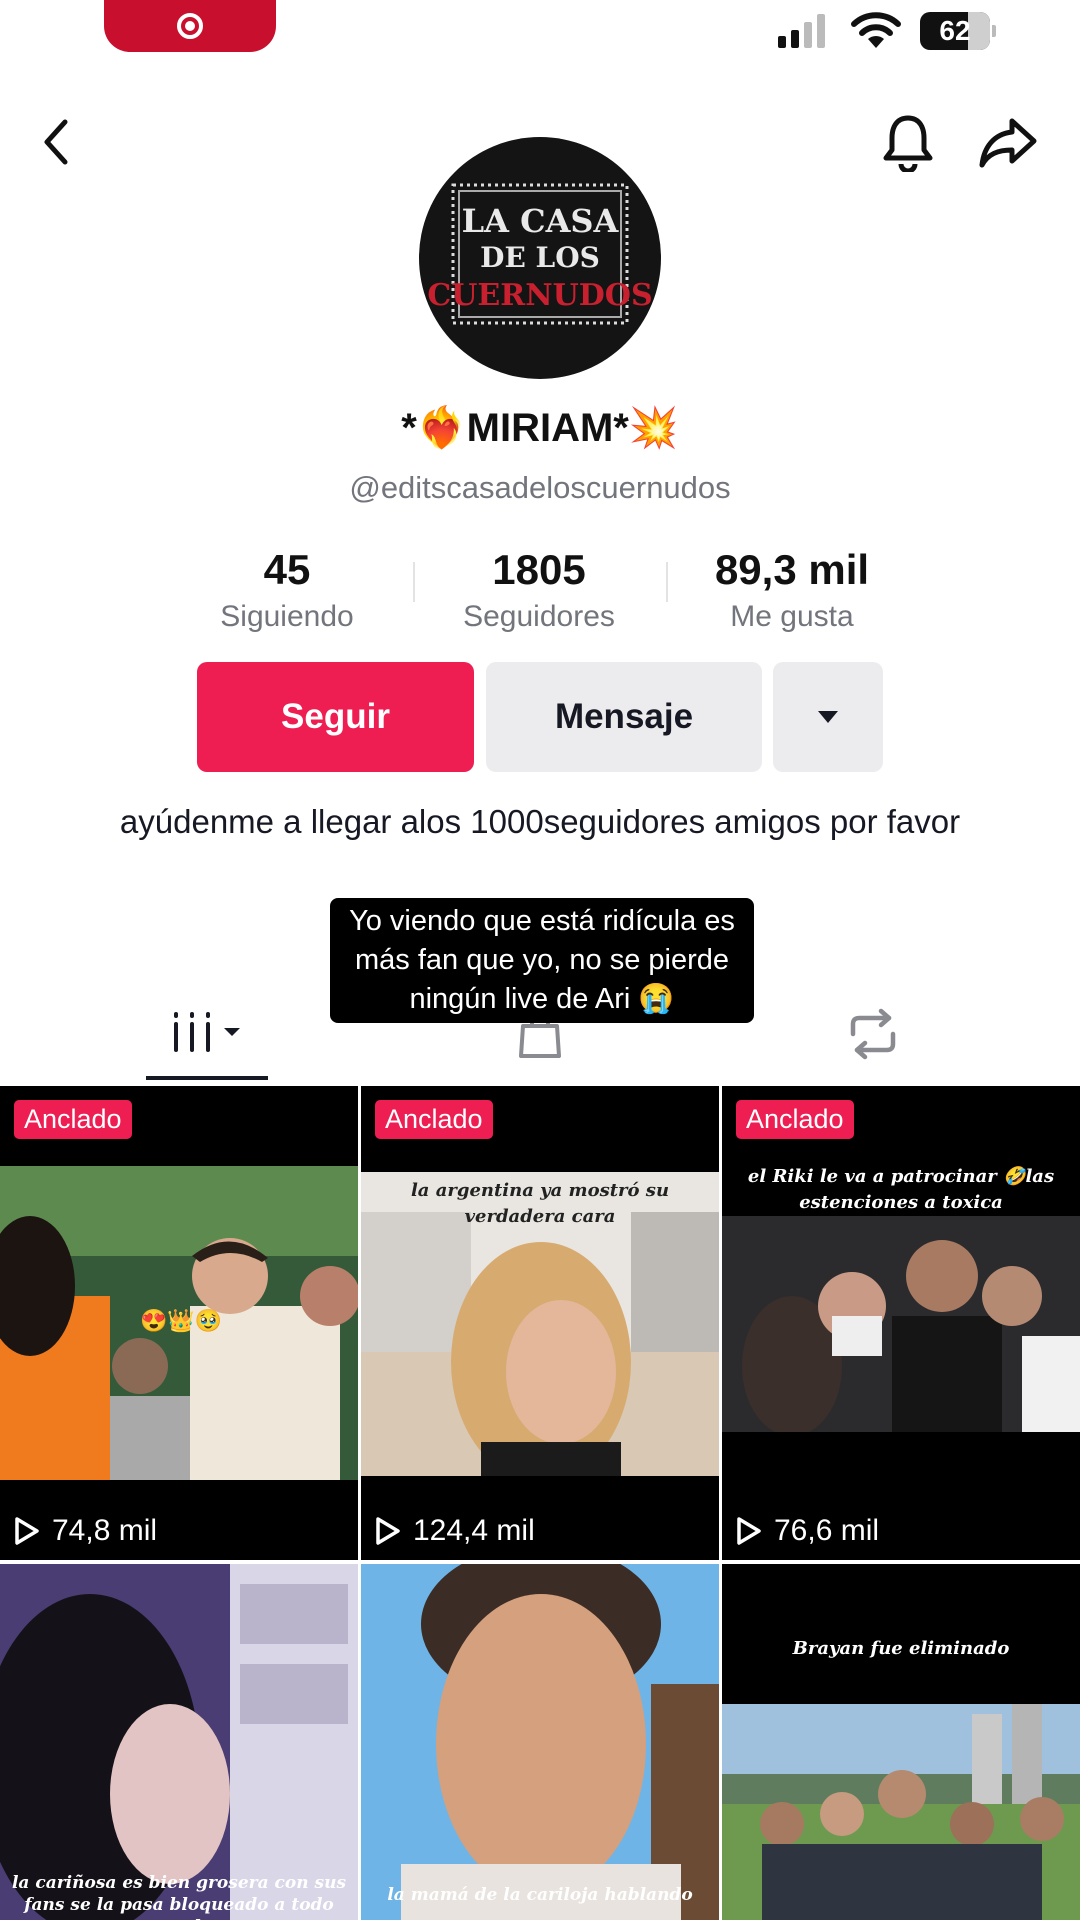  Describe the element at coordinates (539, 569) in the screenshot. I see `followers-count: 1805` at that location.